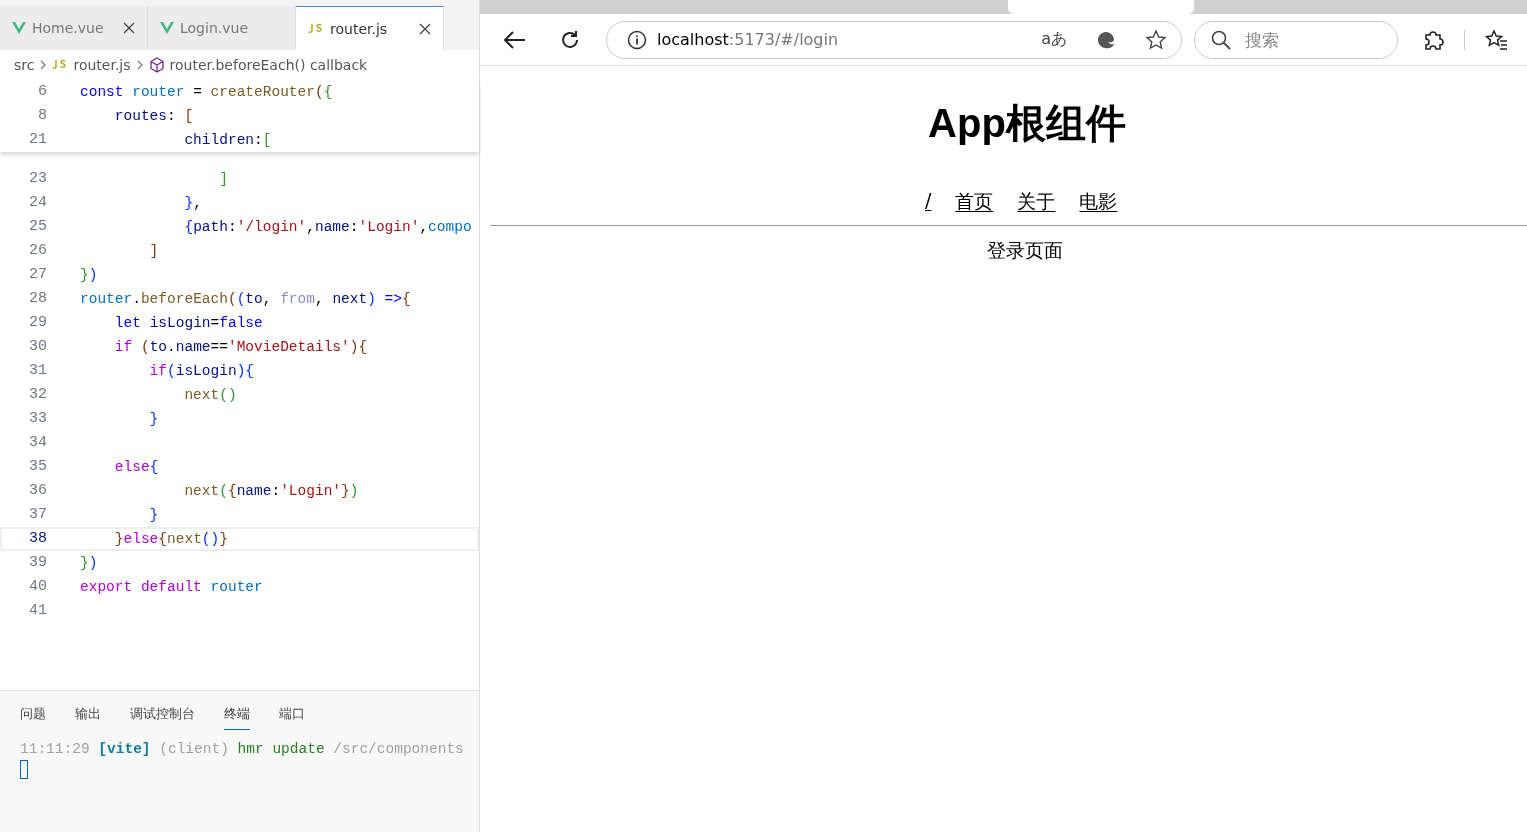 Image resolution: width=1527 pixels, height=832 pixels. I want to click on code-line: children:[, so click(227, 140).